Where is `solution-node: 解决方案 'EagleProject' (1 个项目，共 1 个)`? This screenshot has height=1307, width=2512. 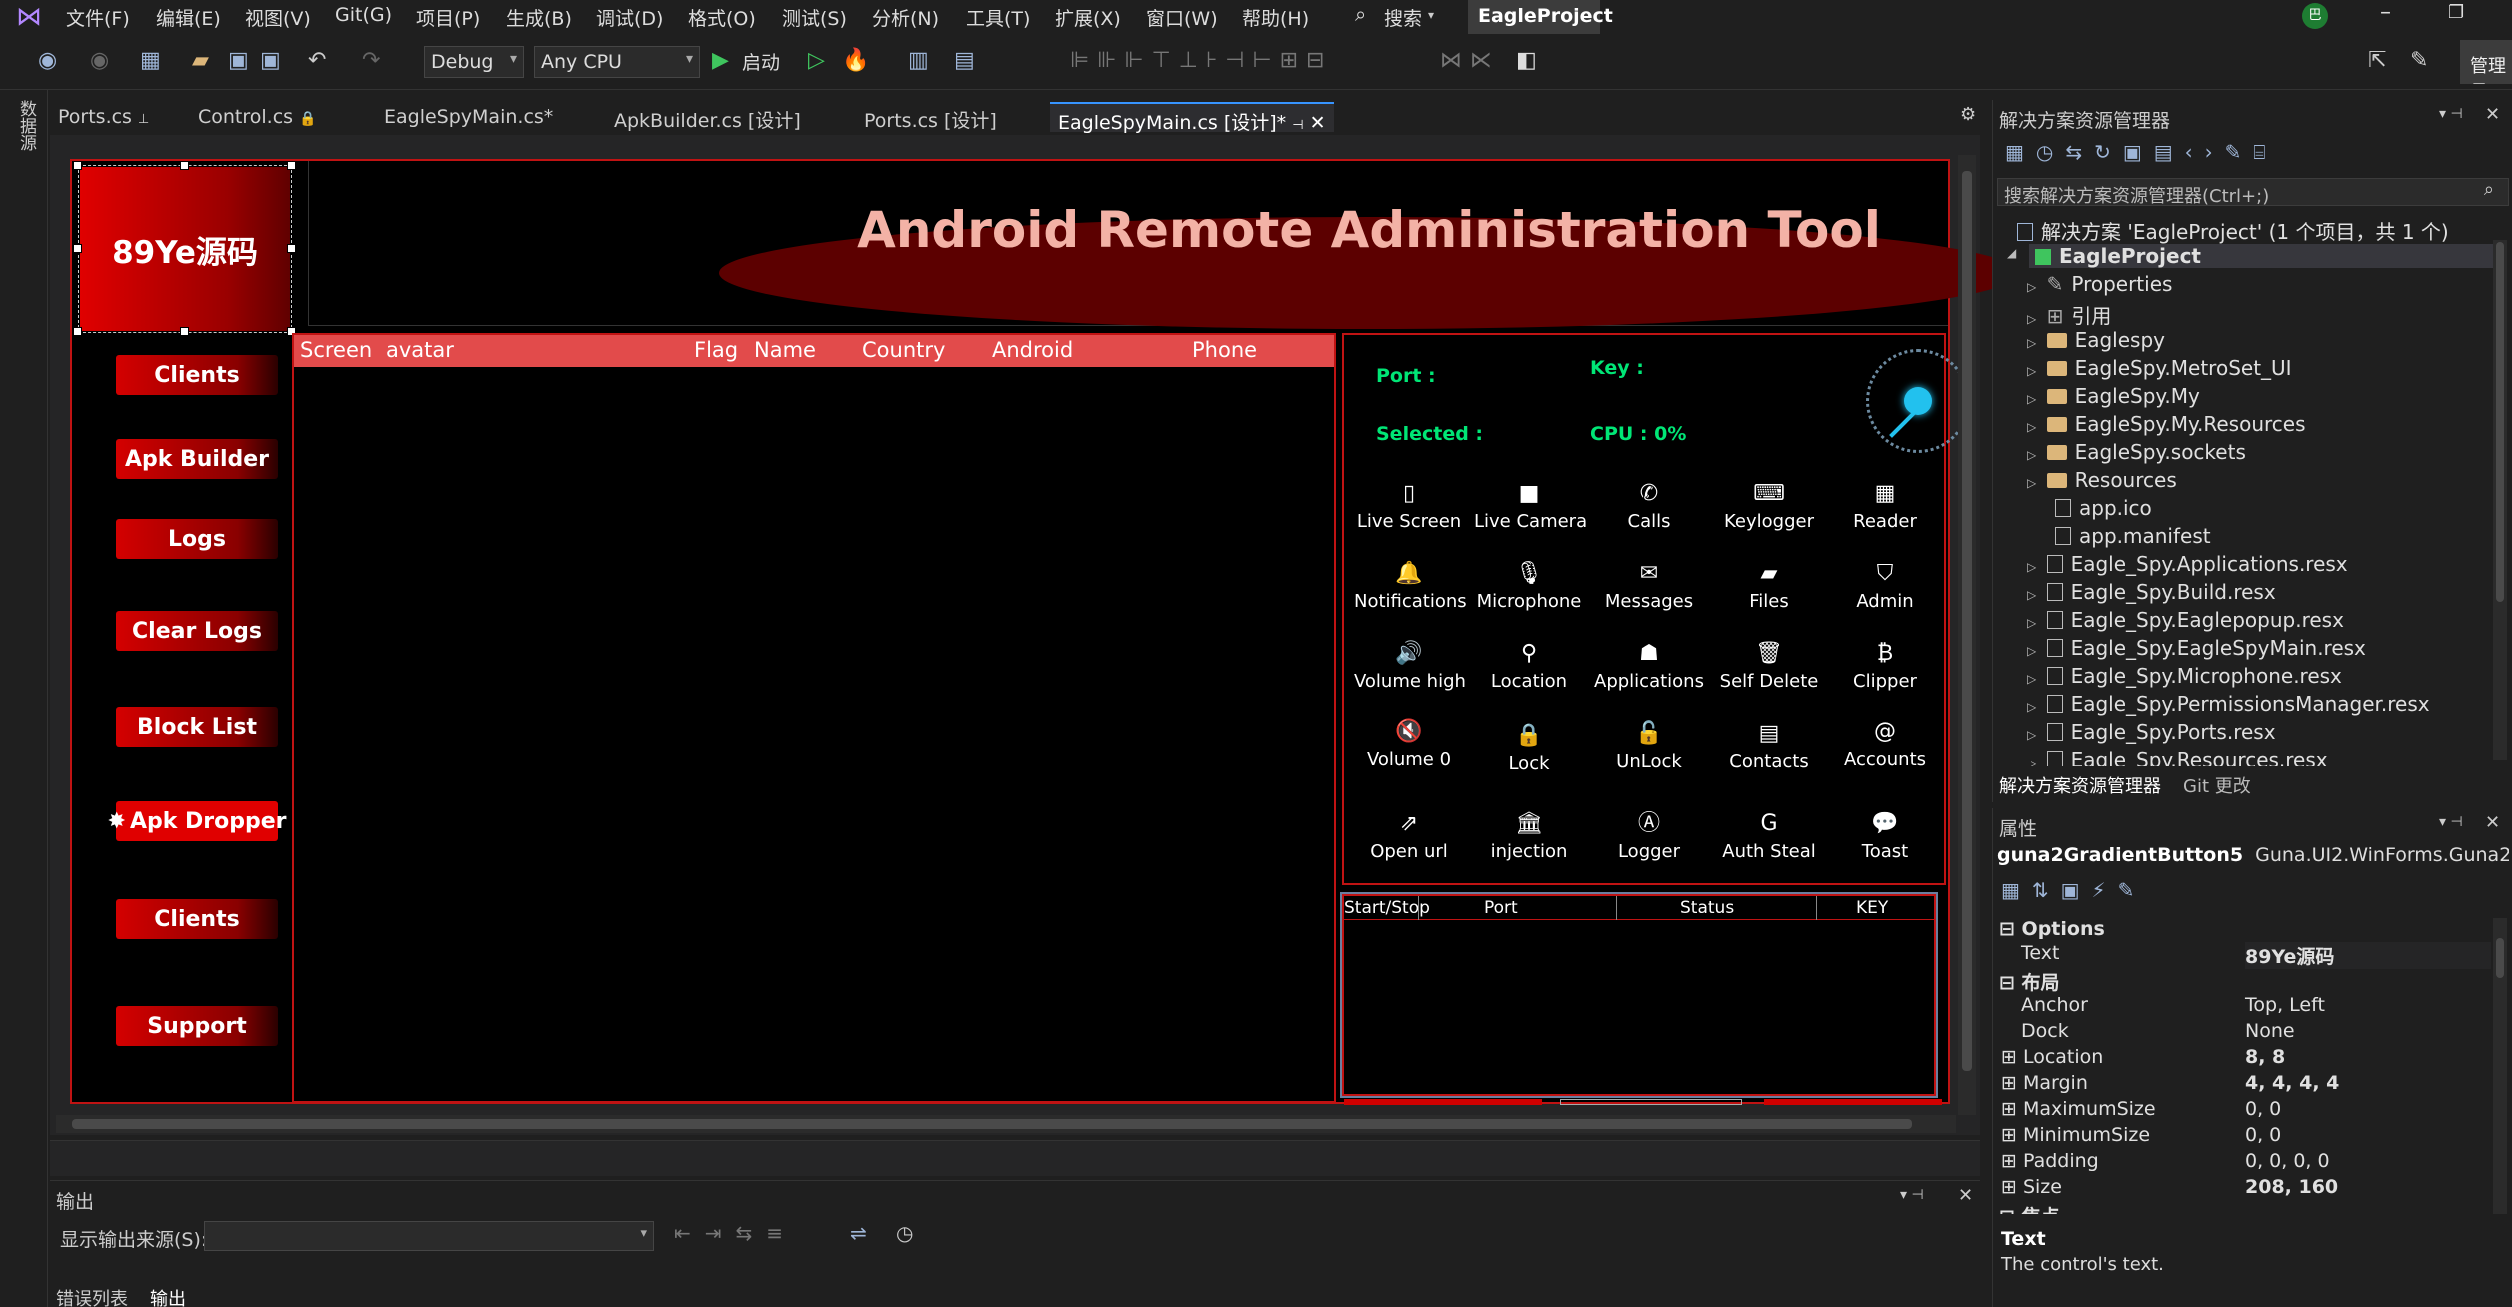
solution-node: 解决方案 'EagleProject' (1 个项目，共 1 个) is located at coordinates (2233, 230).